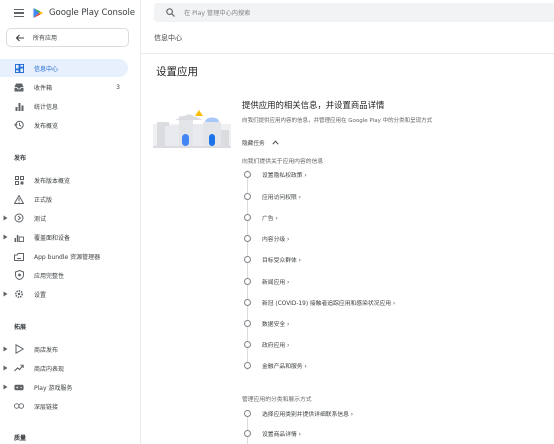 Image resolution: width=554 pixels, height=444 pixels. What do you see at coordinates (284, 174) in the screenshot?
I see `step-label: 设置隐私权政策` at bounding box center [284, 174].